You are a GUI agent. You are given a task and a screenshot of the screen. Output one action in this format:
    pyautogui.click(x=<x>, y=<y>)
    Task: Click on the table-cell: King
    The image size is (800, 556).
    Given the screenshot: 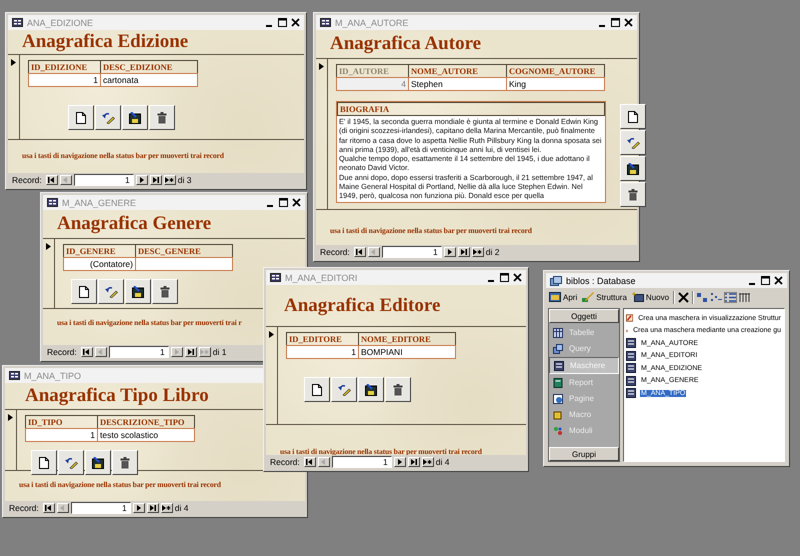 What is the action you would take?
    pyautogui.click(x=555, y=84)
    